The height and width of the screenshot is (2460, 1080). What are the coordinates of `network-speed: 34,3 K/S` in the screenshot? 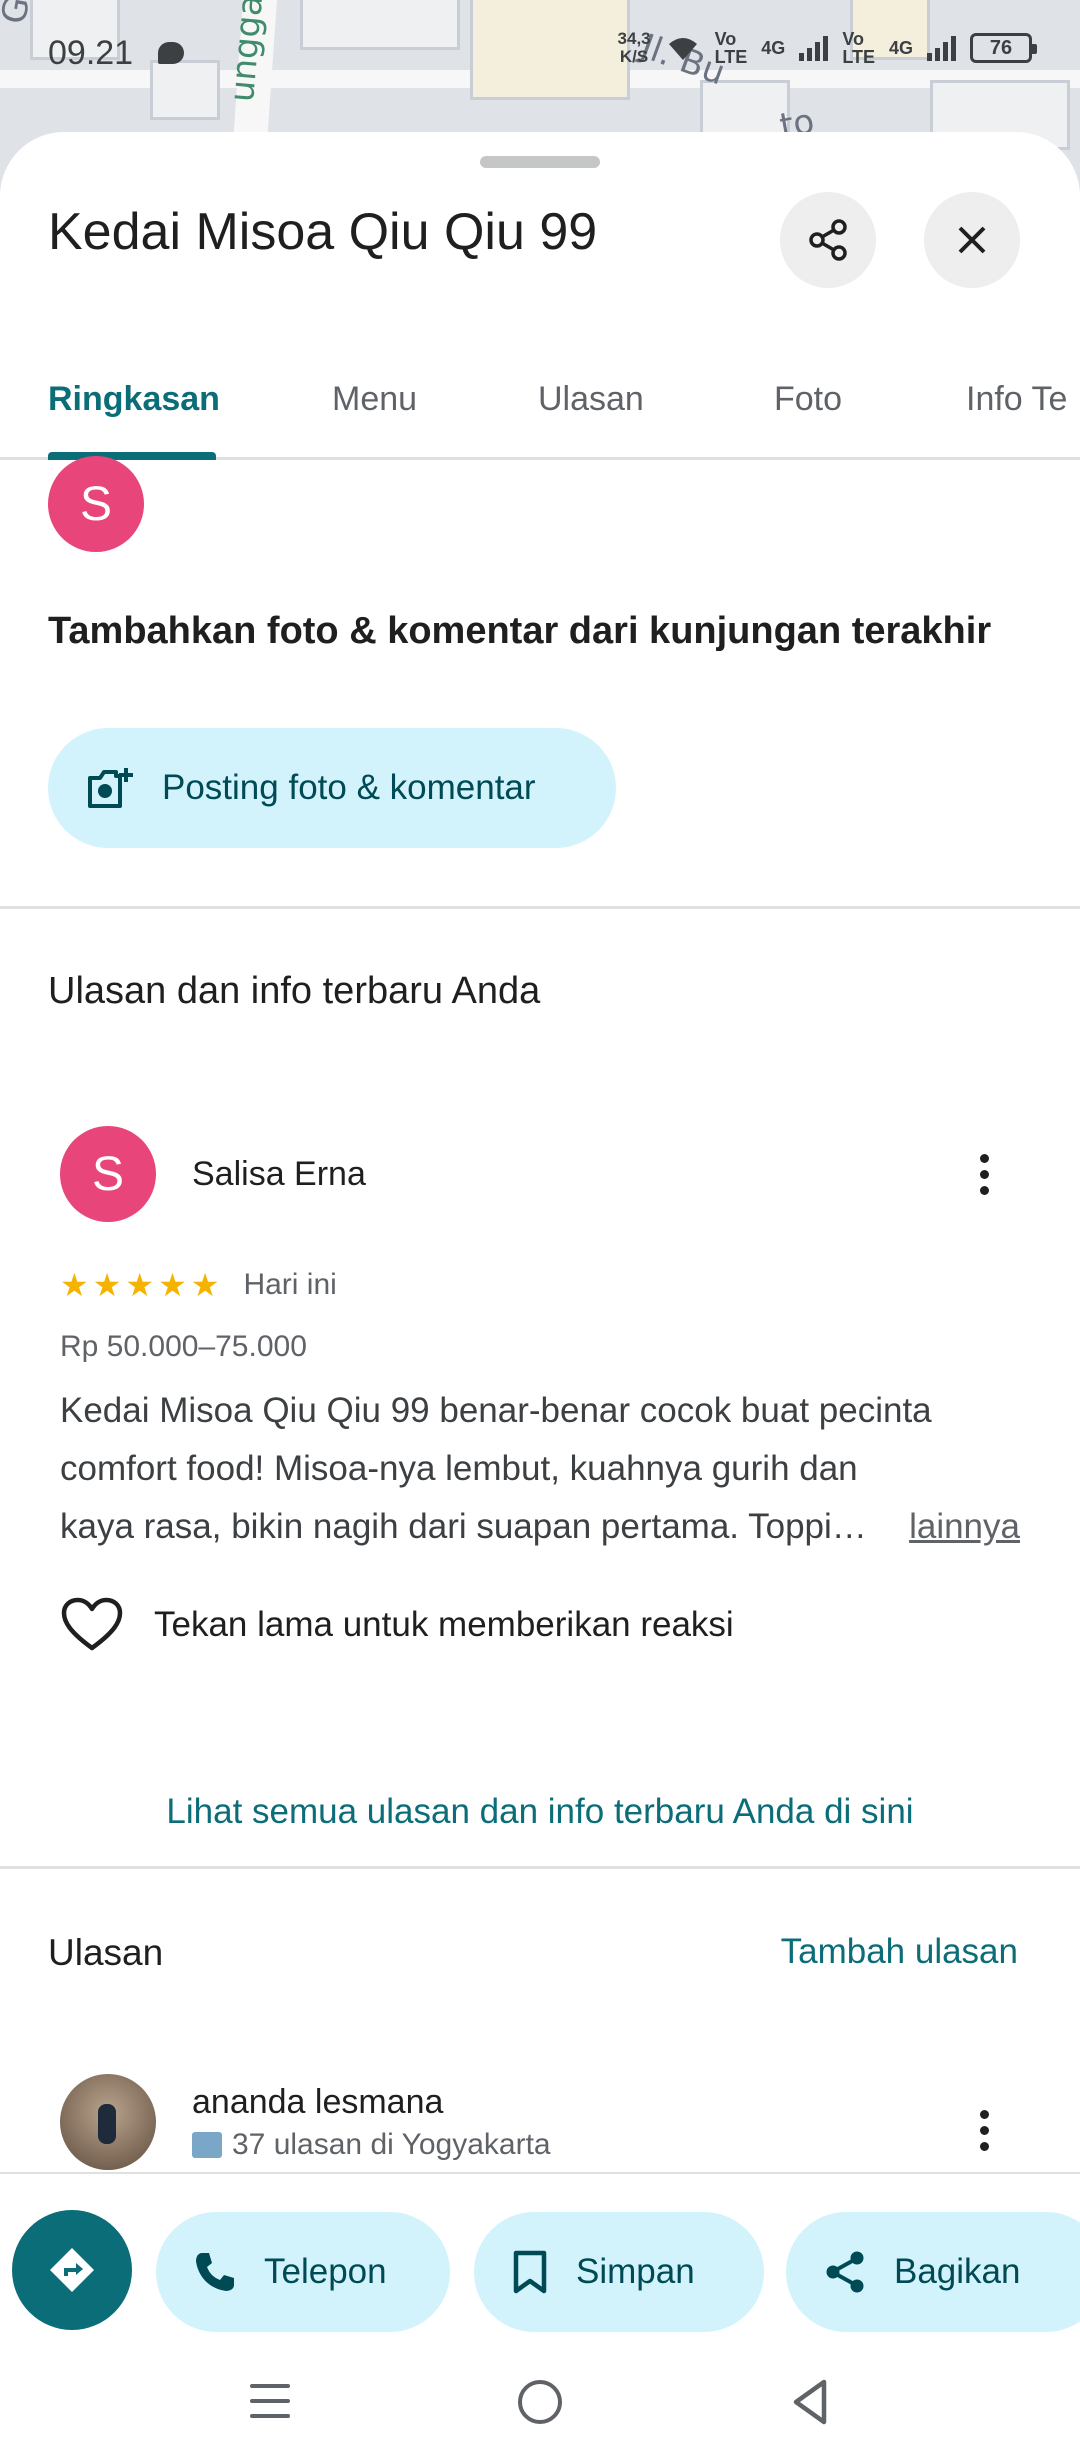 It's located at (634, 48).